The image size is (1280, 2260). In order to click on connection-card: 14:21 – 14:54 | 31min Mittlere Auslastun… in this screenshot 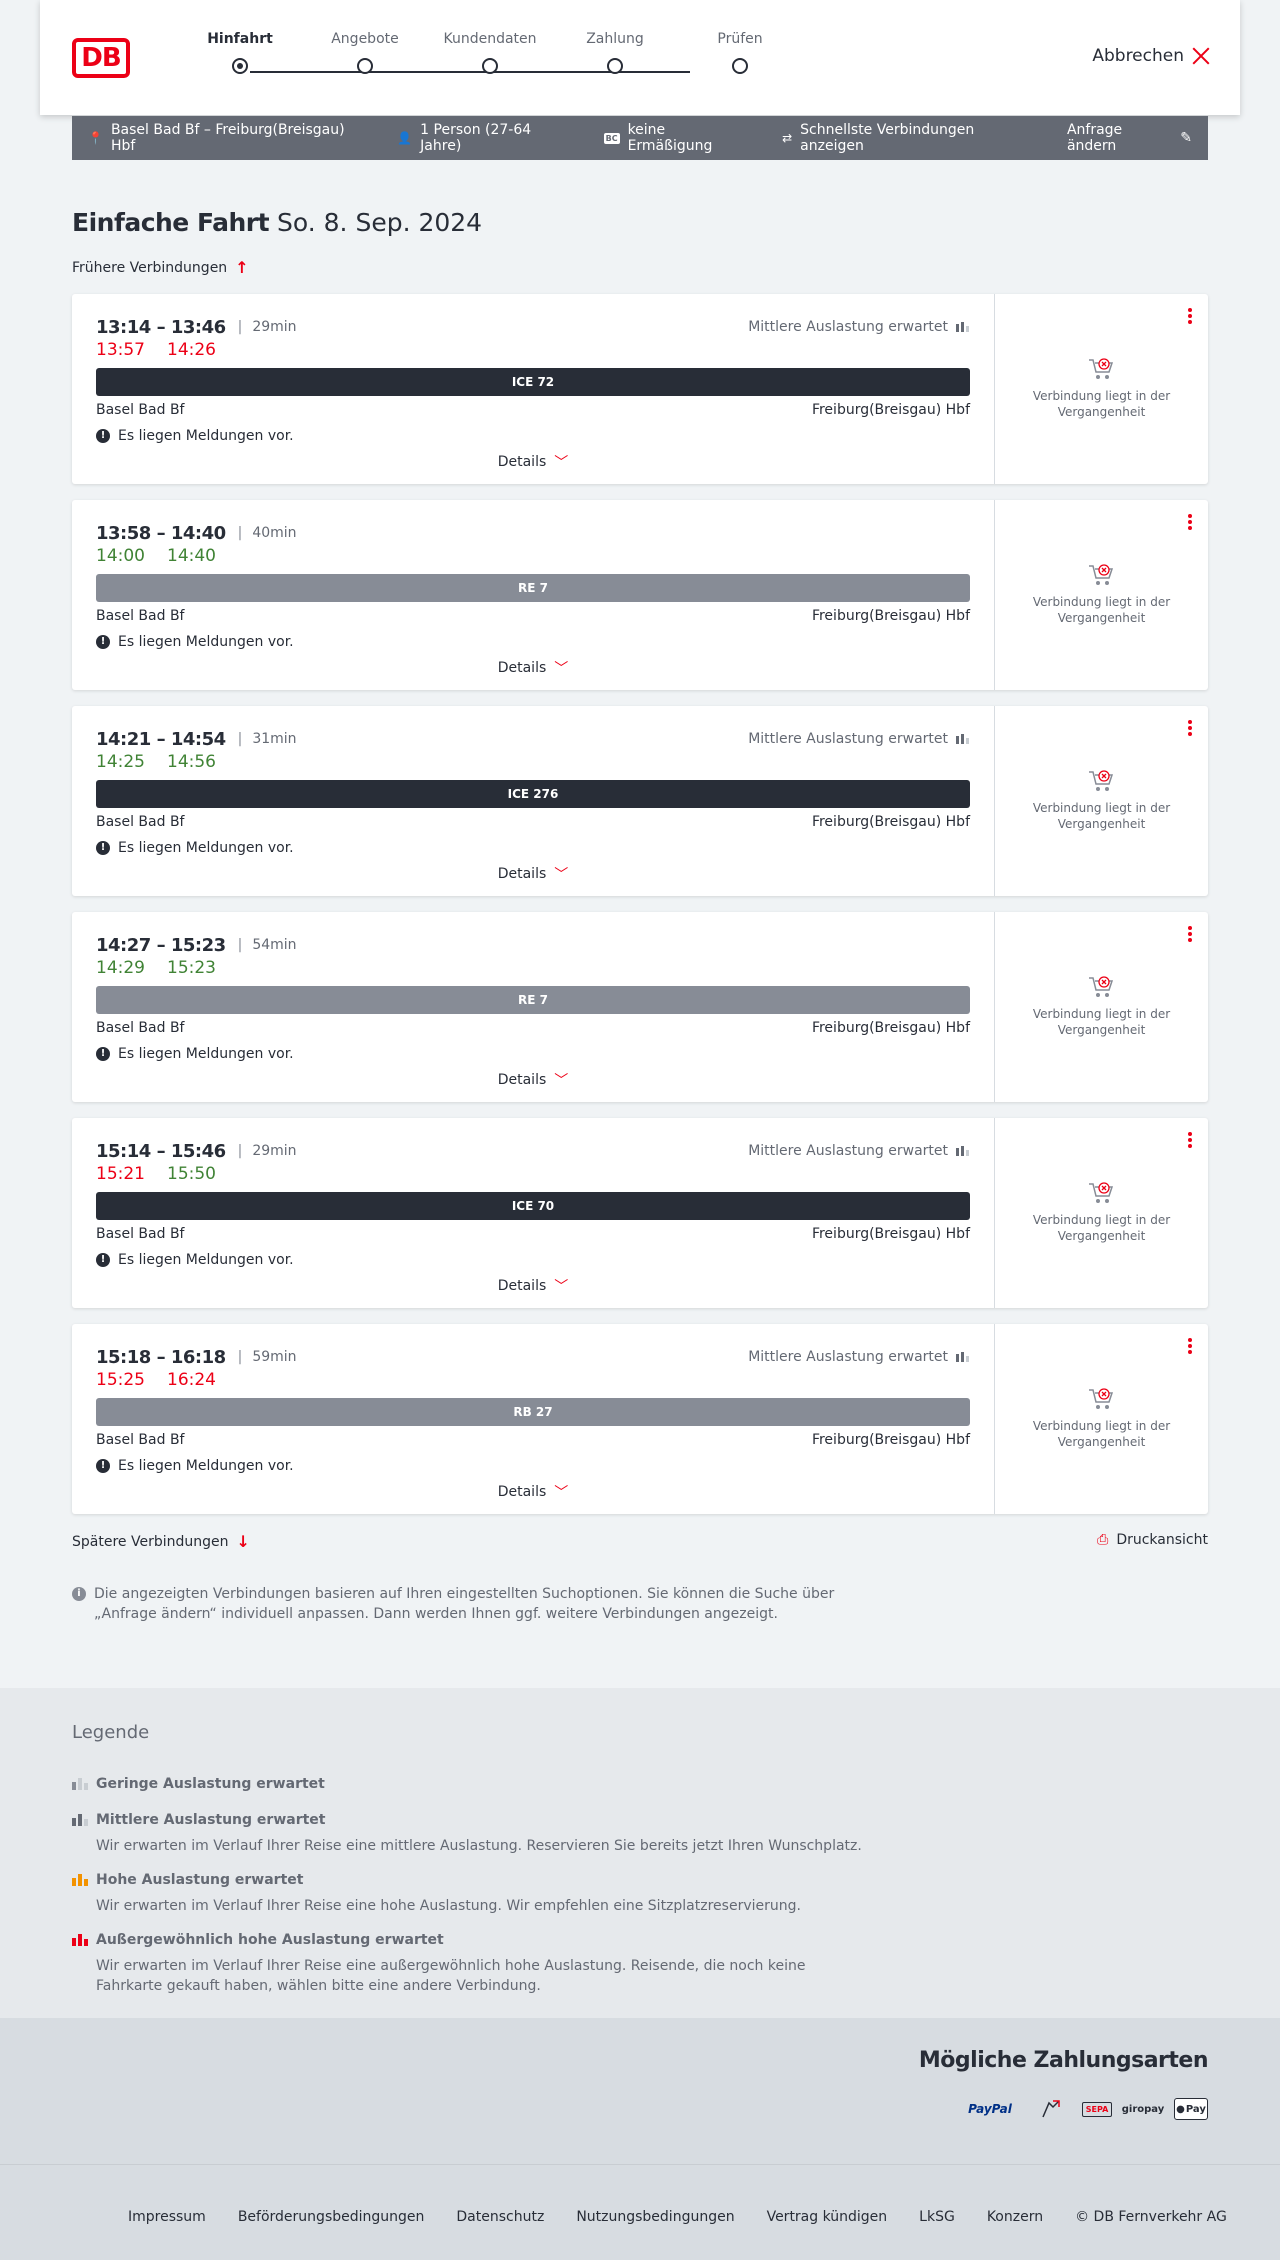, I will do `click(640, 801)`.